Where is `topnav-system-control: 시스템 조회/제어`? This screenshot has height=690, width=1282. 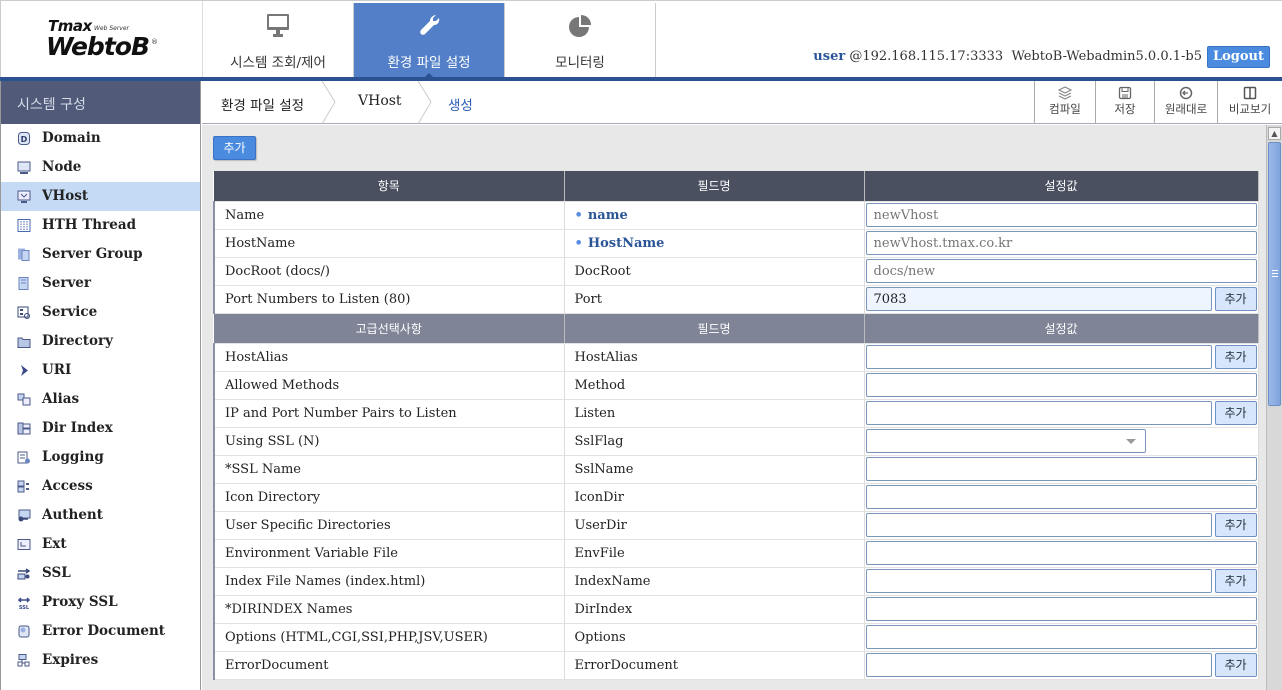 topnav-system-control: 시스템 조회/제어 is located at coordinates (278, 40).